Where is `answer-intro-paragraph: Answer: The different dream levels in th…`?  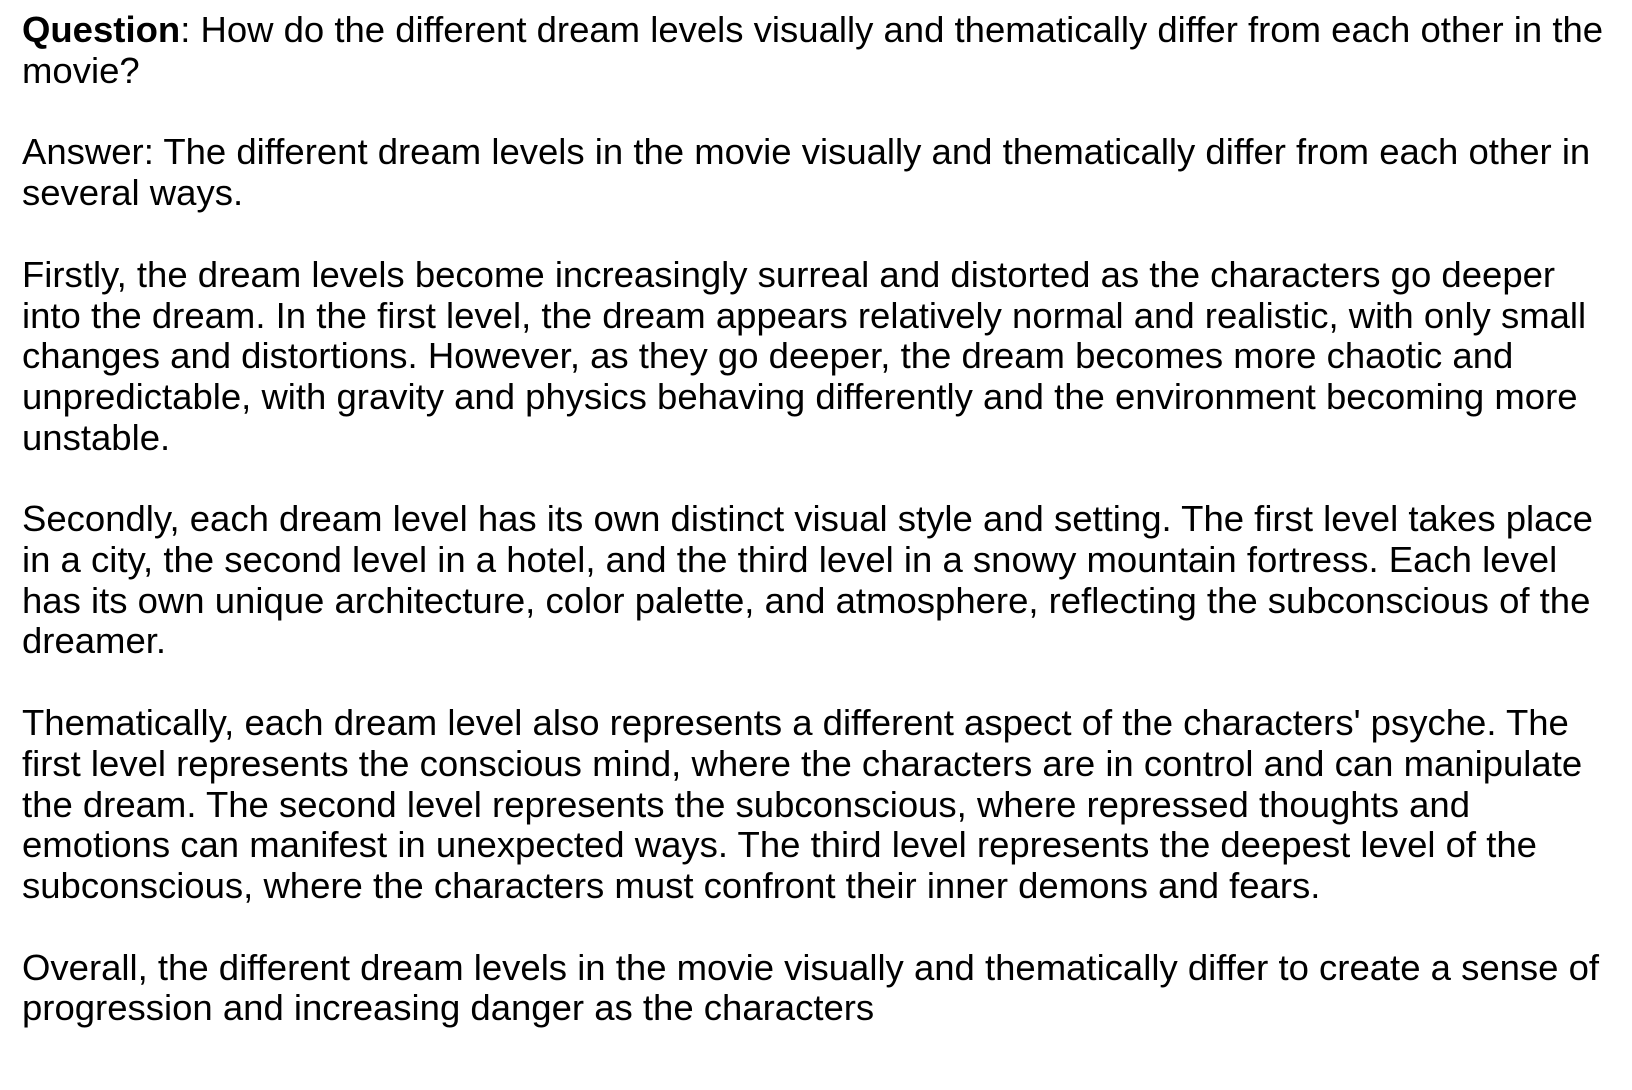
answer-intro-paragraph: Answer: The different dream levels in th… is located at coordinates (806, 172).